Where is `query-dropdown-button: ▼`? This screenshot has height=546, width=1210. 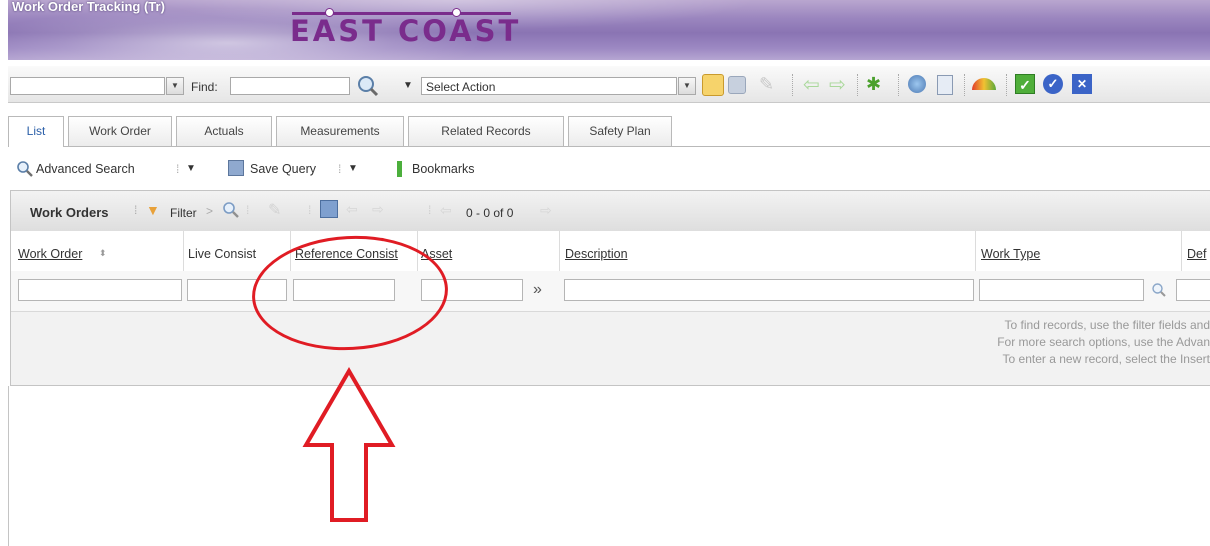
query-dropdown-button: ▼ is located at coordinates (175, 86).